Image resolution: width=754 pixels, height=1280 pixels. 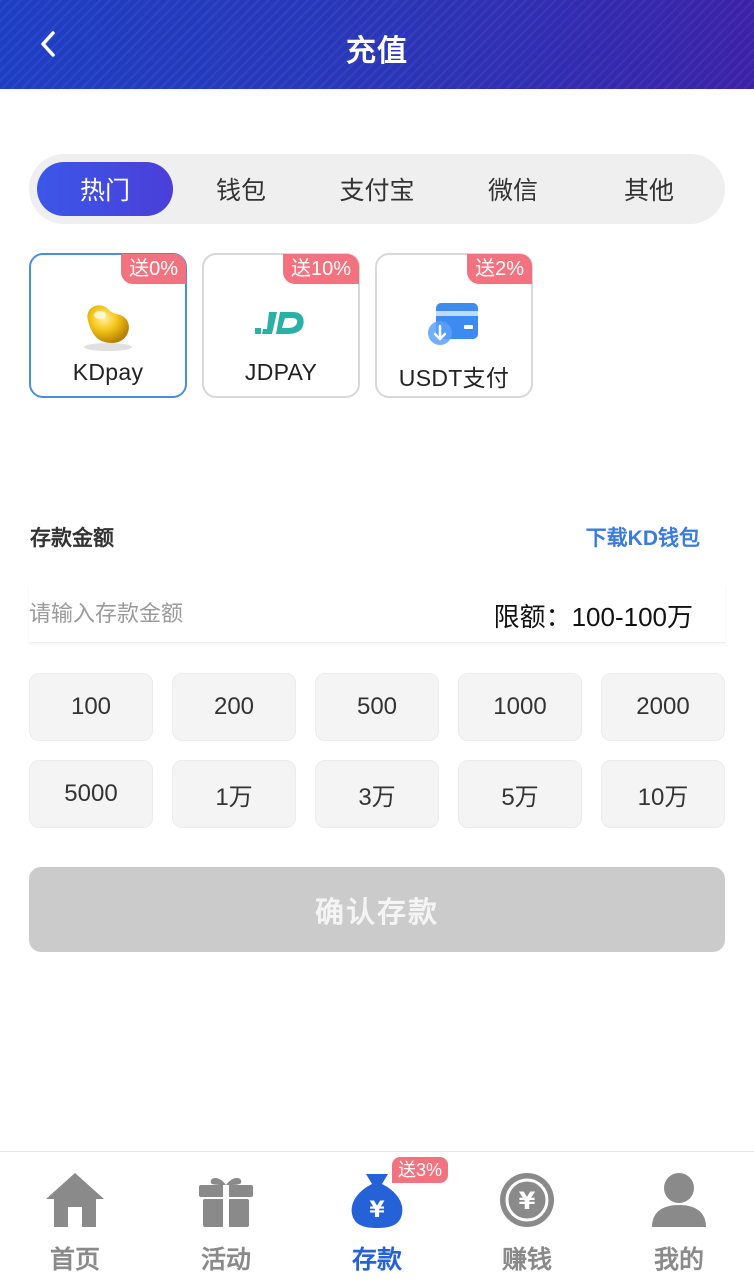 I want to click on tab-wallet: 钱包, so click(x=241, y=189).